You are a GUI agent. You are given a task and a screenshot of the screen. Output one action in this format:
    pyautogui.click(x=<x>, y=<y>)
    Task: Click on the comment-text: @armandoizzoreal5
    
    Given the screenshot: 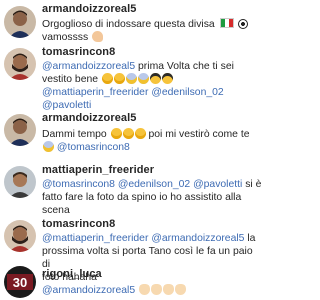 What is the action you would take?
    pyautogui.click(x=152, y=290)
    